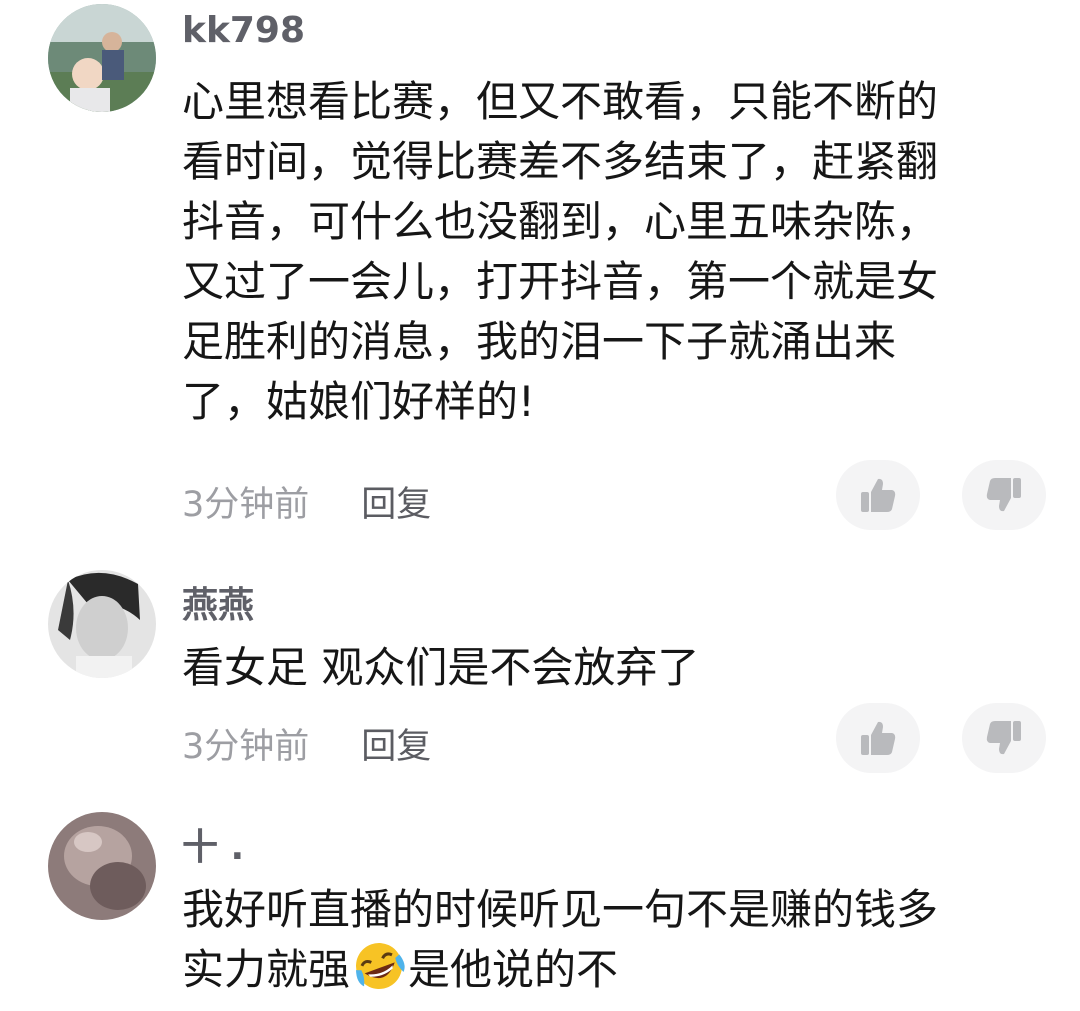 The image size is (1080, 1011). I want to click on comment-line: 足胜利的消息，我的泪一下子就涌出来, so click(539, 341).